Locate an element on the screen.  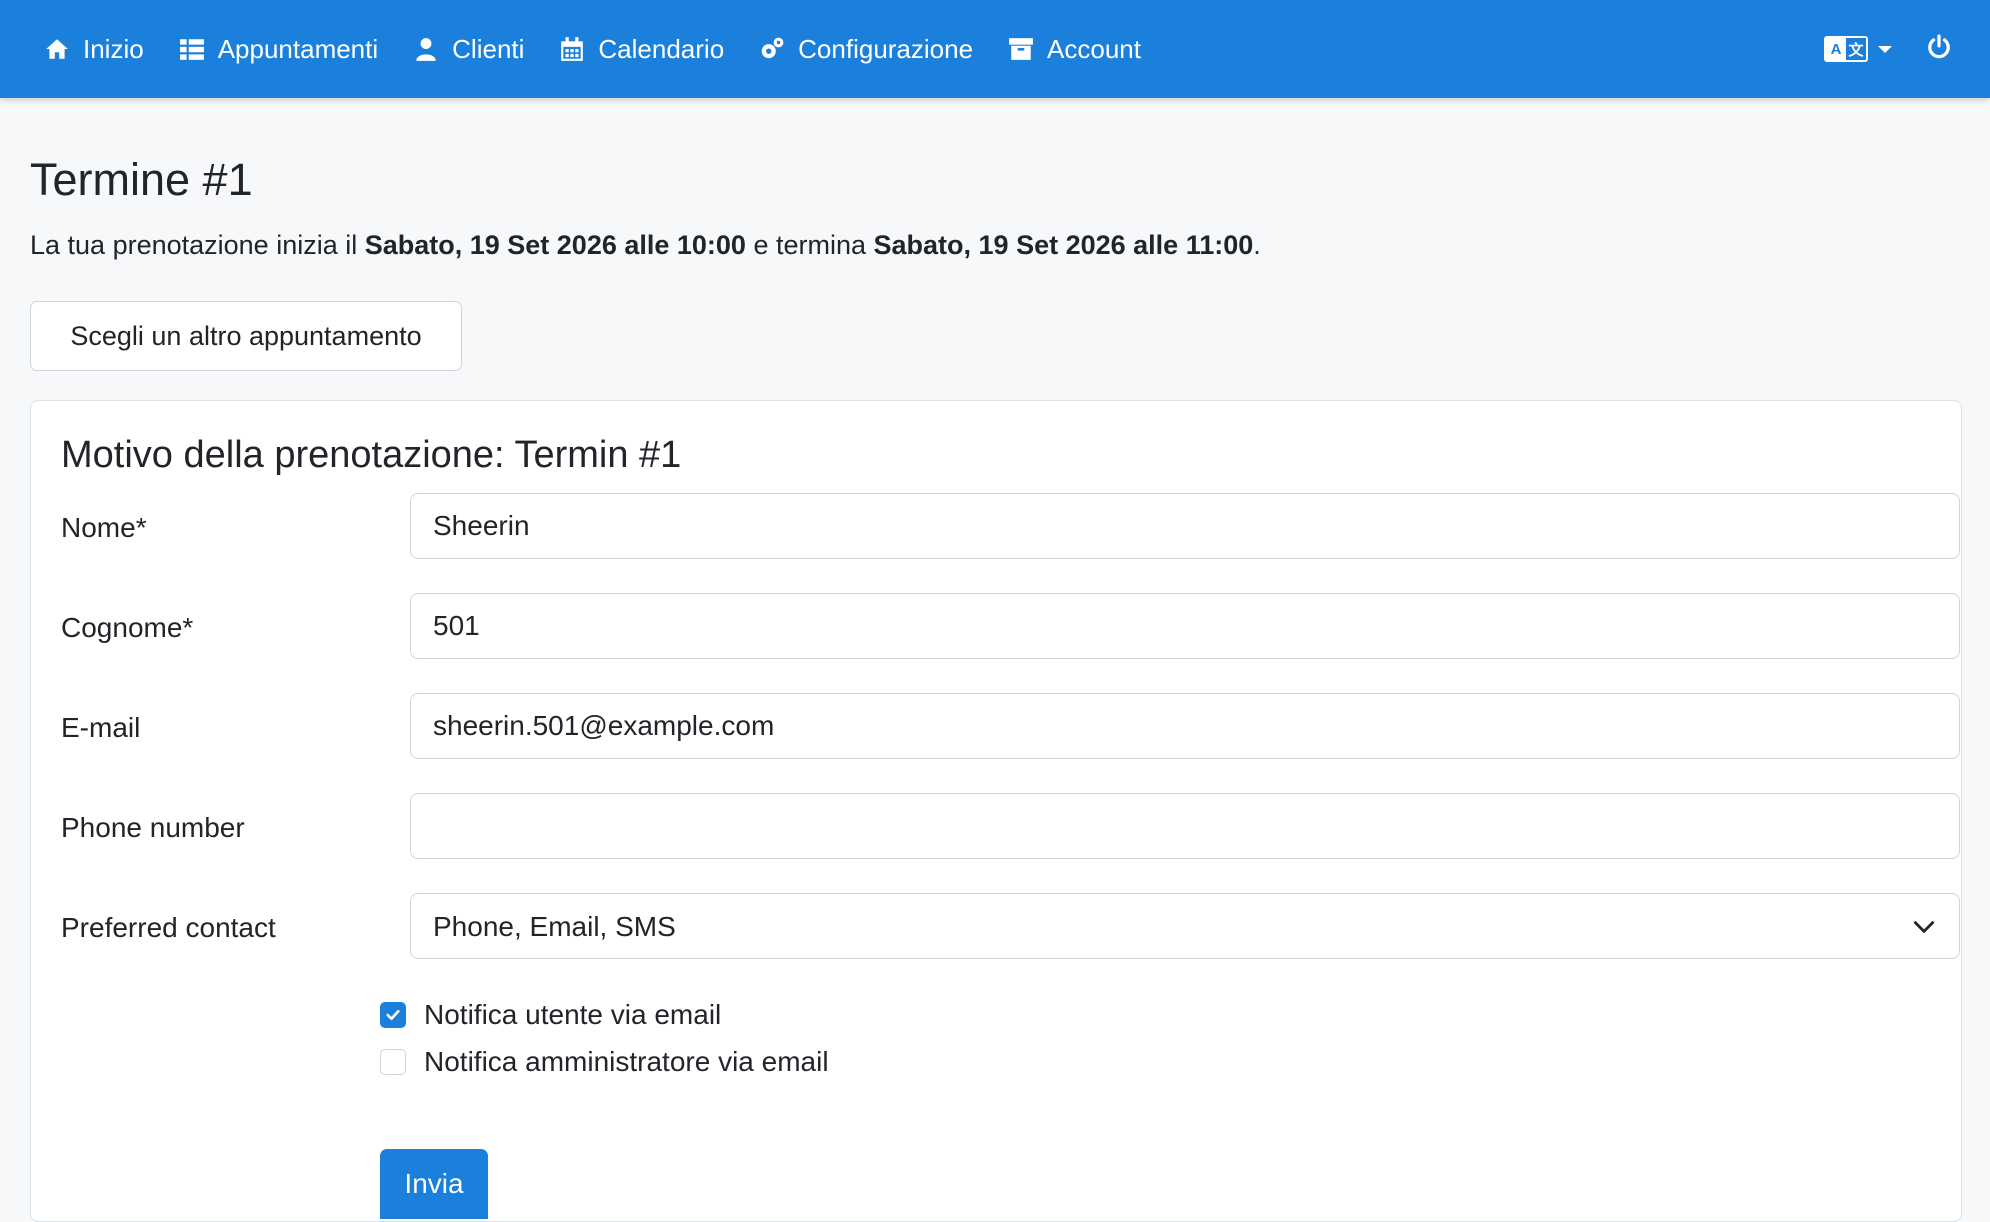
language-icon: A文 is located at coordinates (1846, 49).